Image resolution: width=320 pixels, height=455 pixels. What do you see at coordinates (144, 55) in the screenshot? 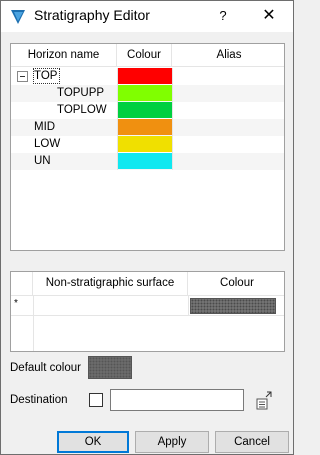
I see `column-colour: Colour` at bounding box center [144, 55].